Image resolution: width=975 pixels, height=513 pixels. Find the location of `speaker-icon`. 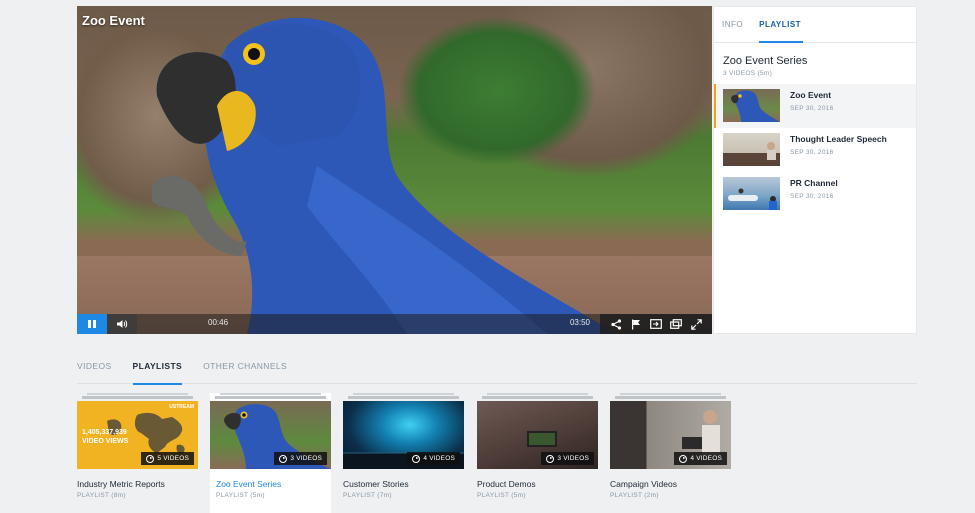

speaker-icon is located at coordinates (122, 324).